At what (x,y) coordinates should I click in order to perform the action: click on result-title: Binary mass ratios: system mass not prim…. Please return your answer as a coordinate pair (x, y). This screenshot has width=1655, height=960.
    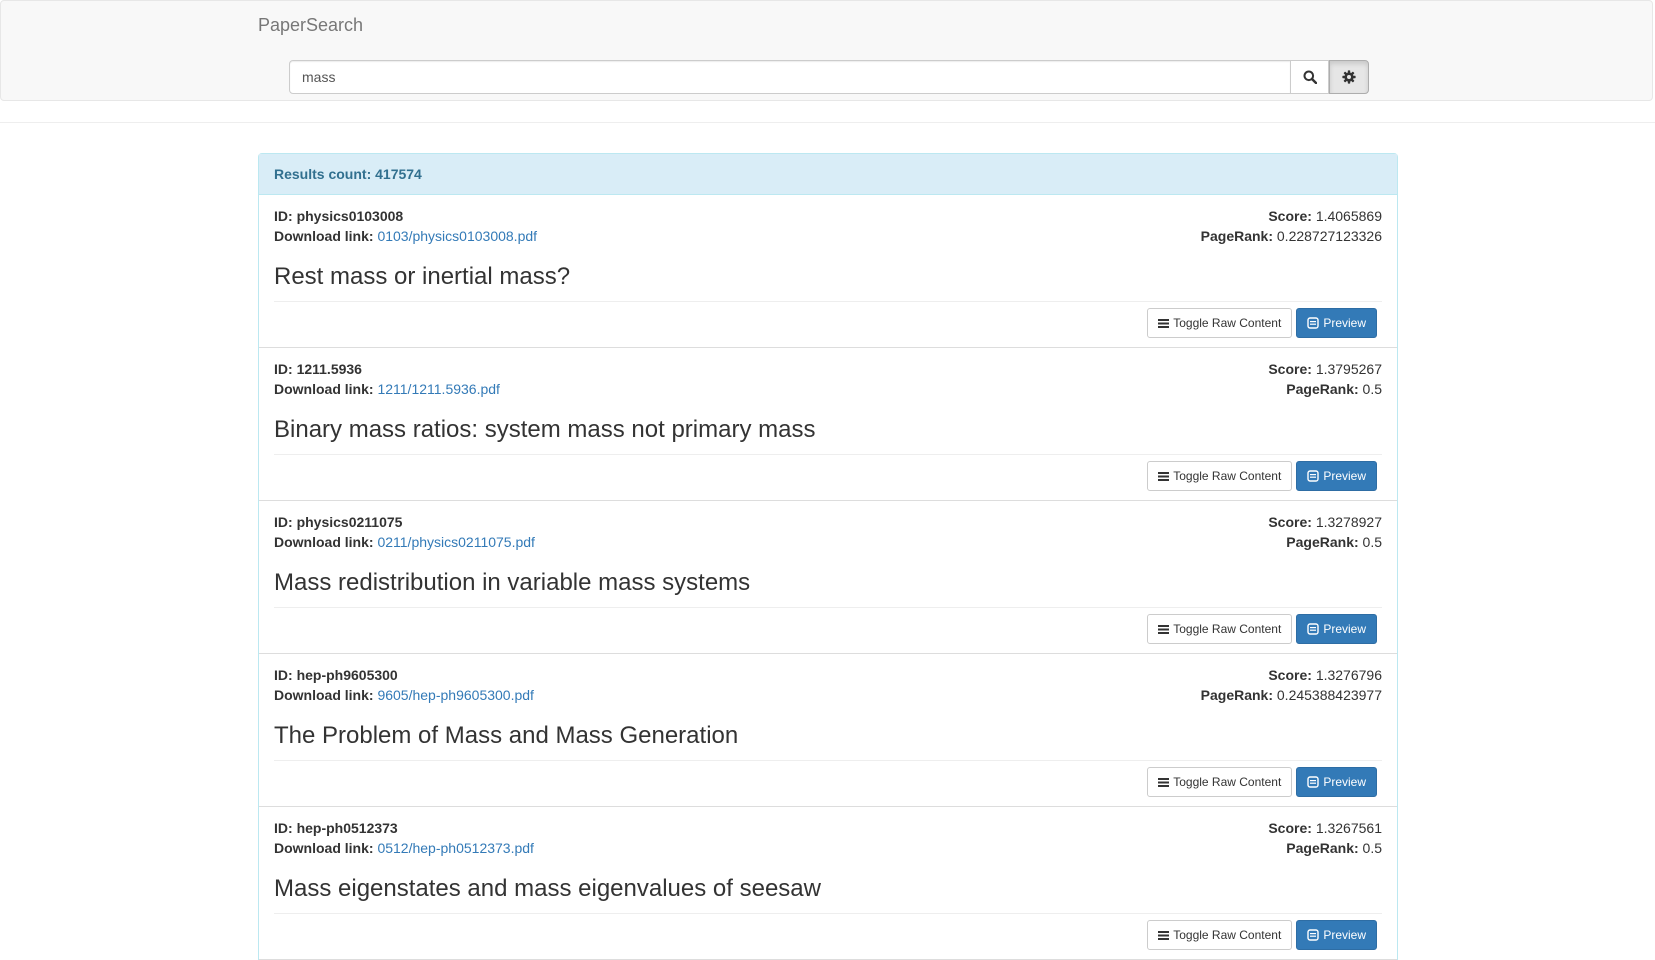
    Looking at the image, I should click on (545, 429).